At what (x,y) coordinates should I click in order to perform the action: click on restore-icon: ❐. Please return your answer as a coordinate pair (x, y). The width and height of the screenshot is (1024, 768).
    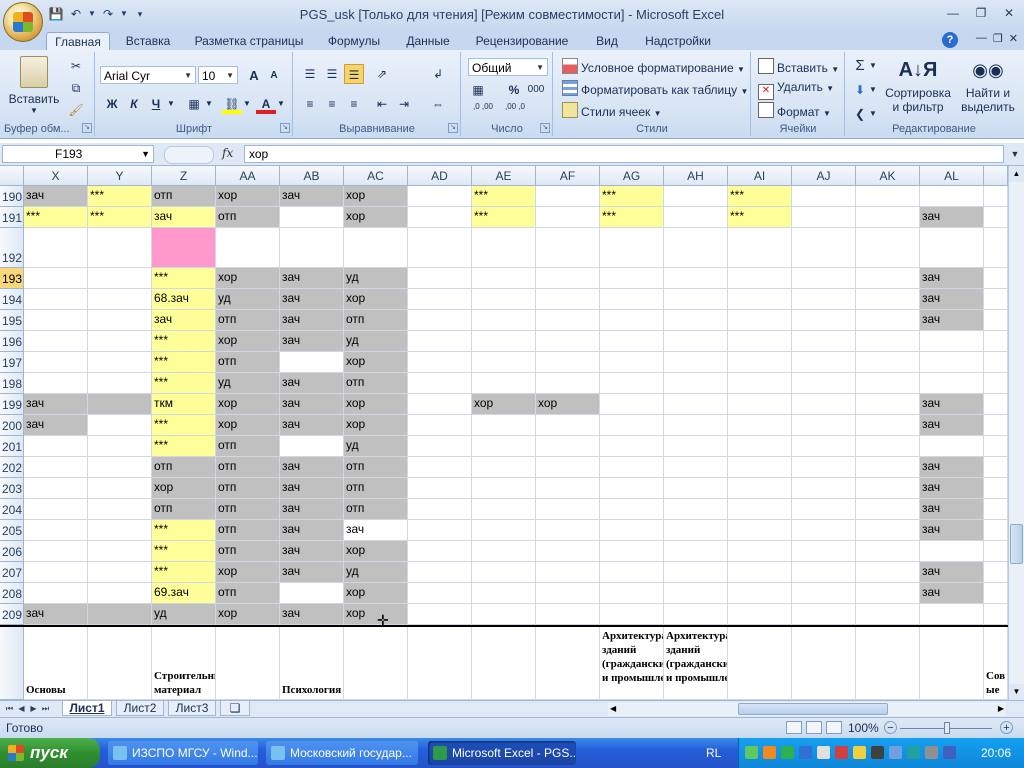
    Looking at the image, I should click on (981, 13).